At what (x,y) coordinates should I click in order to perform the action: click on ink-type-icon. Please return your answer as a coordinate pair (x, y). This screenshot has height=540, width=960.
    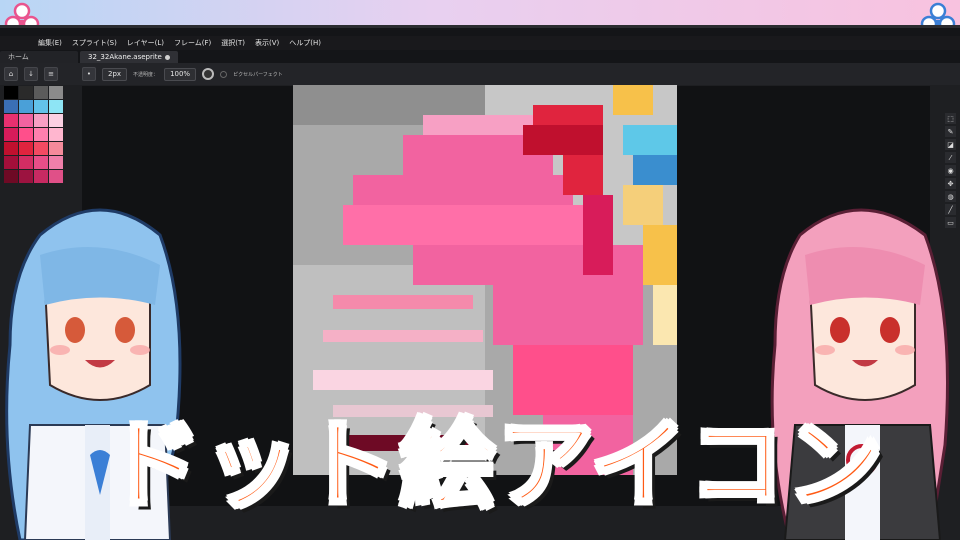
    Looking at the image, I should click on (208, 74).